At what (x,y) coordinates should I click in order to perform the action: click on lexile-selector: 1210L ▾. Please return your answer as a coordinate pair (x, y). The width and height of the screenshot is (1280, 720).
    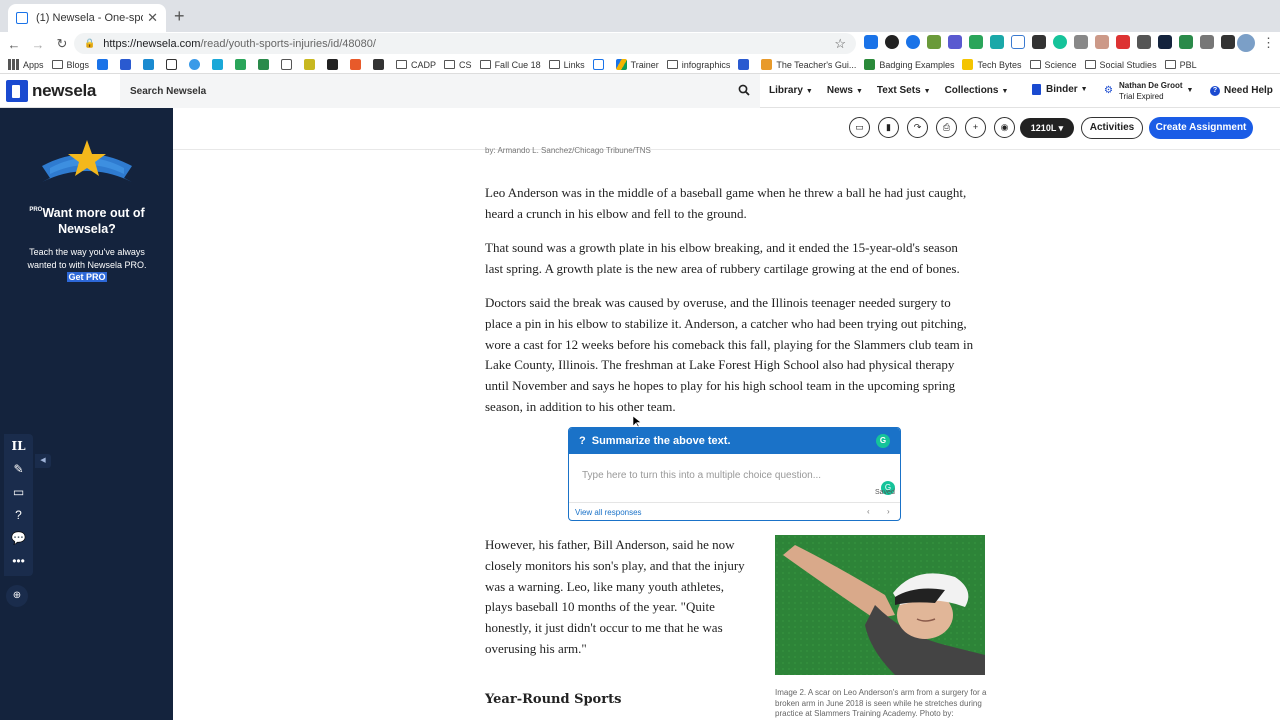
    Looking at the image, I should click on (1047, 128).